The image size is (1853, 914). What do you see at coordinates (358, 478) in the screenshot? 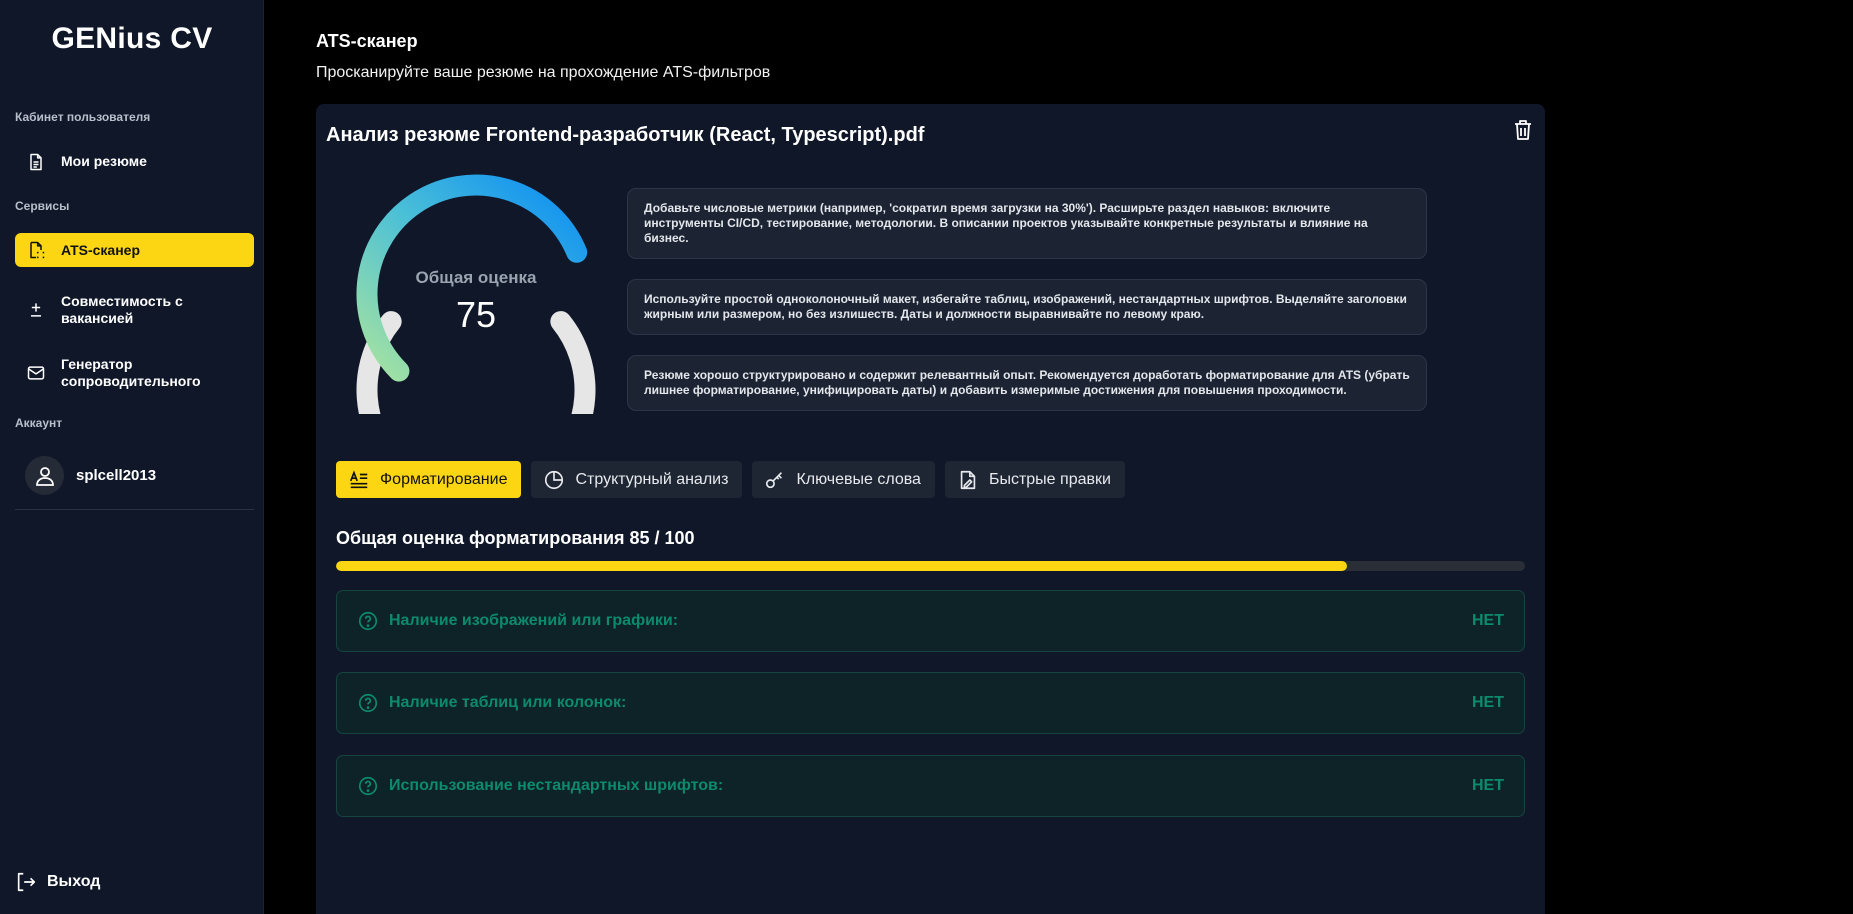
I see `text-align-icon` at bounding box center [358, 478].